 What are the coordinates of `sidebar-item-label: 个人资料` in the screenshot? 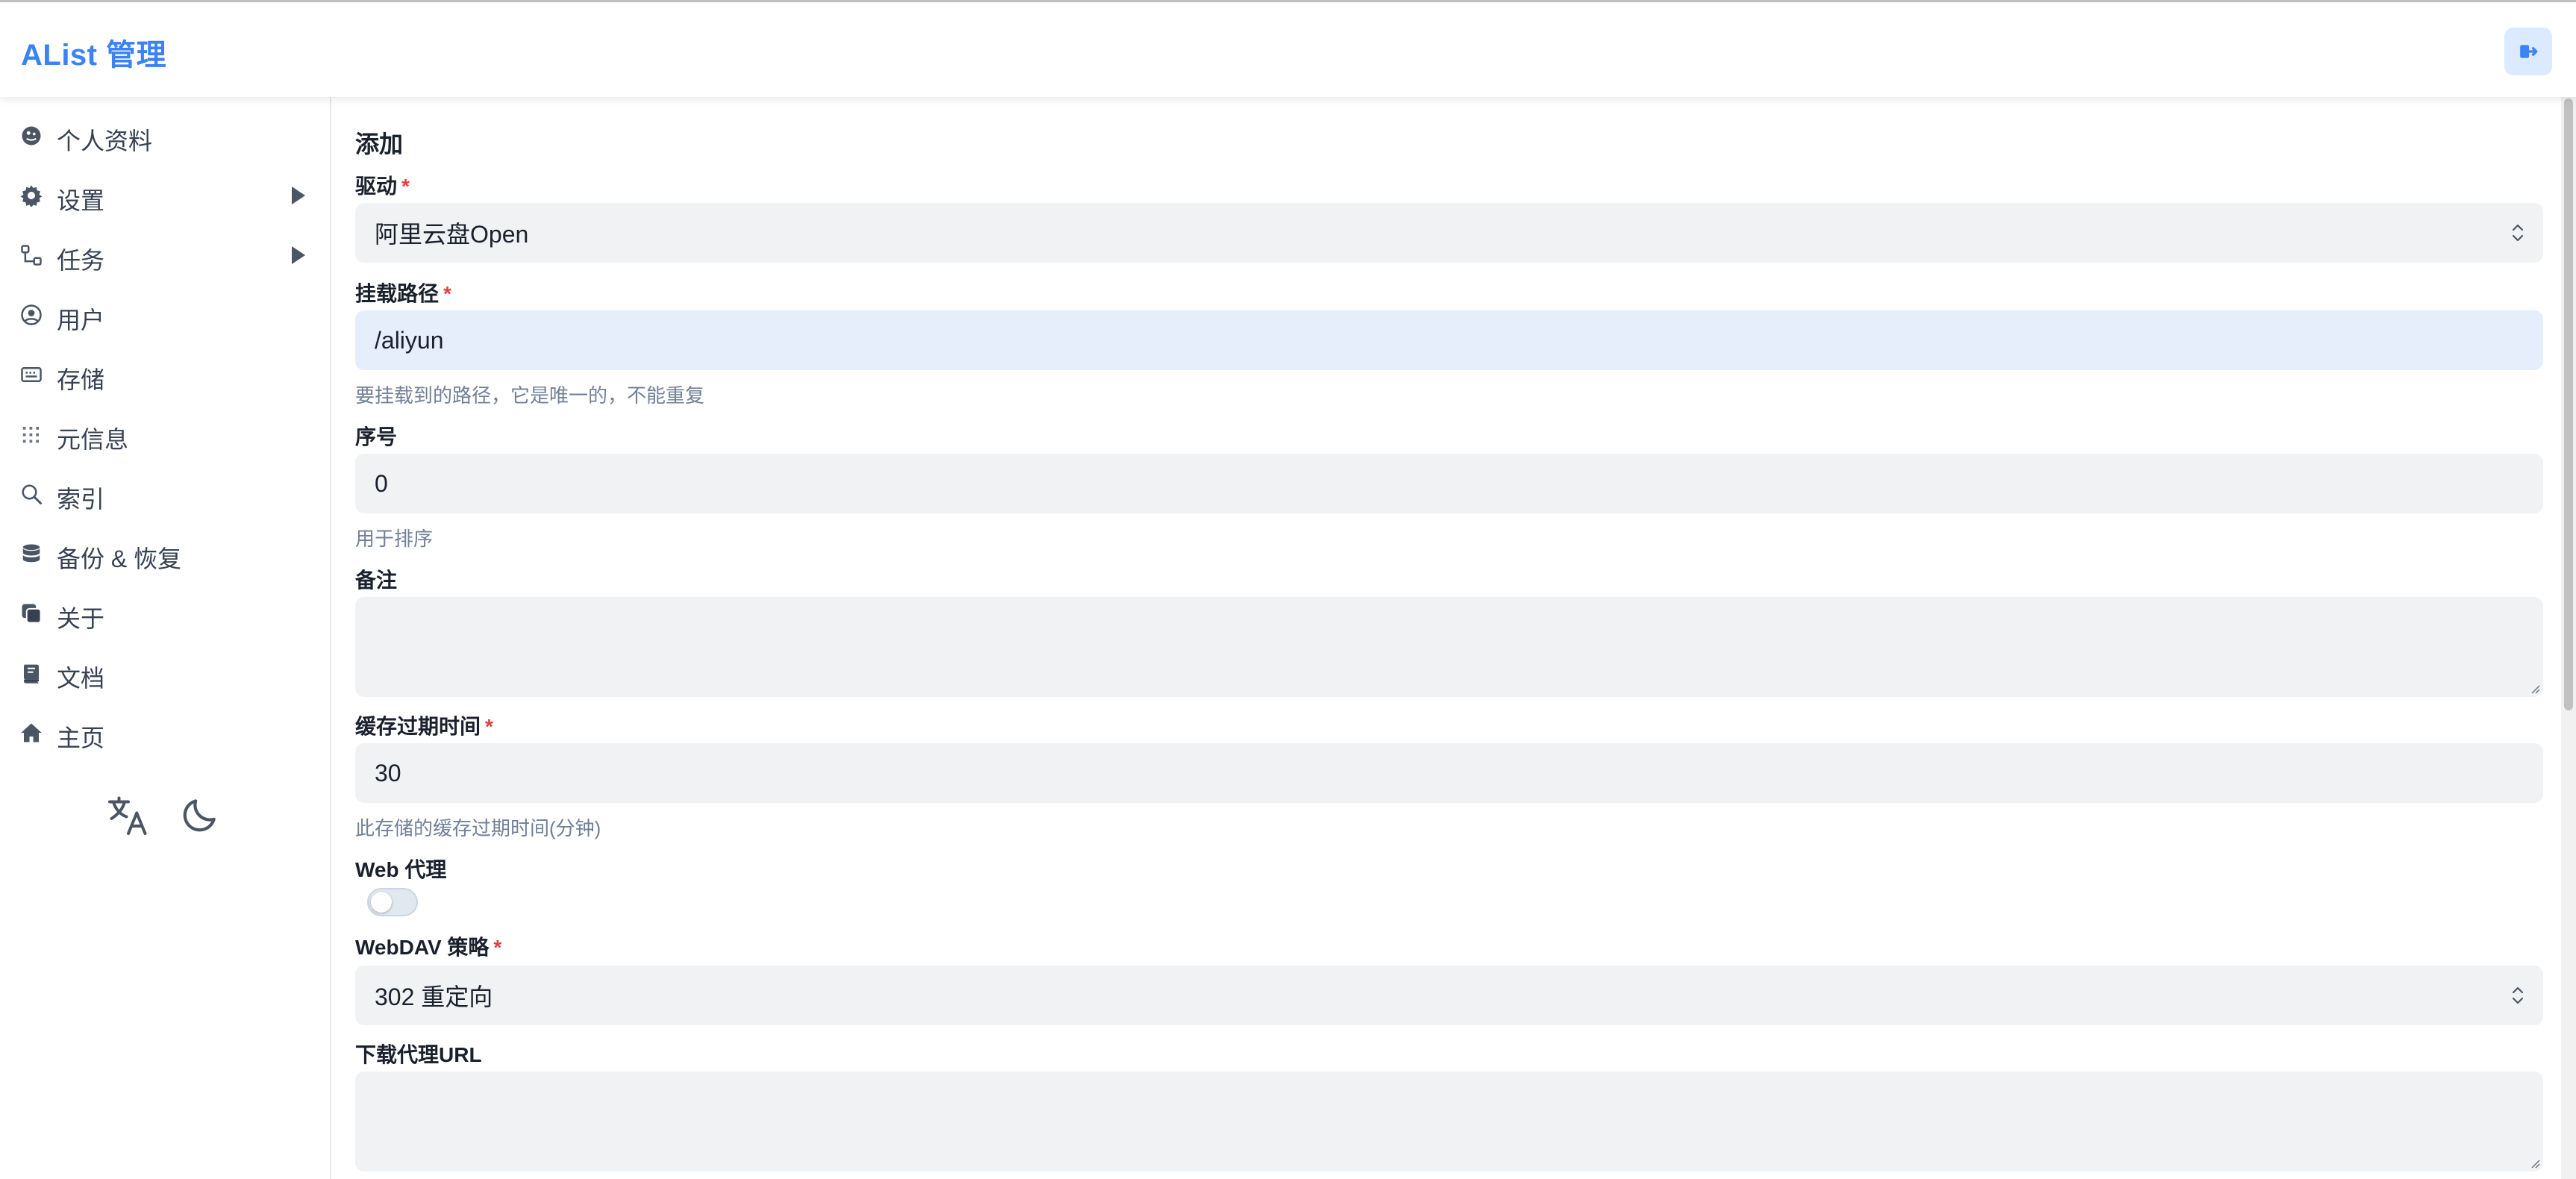 It's located at (105, 141).